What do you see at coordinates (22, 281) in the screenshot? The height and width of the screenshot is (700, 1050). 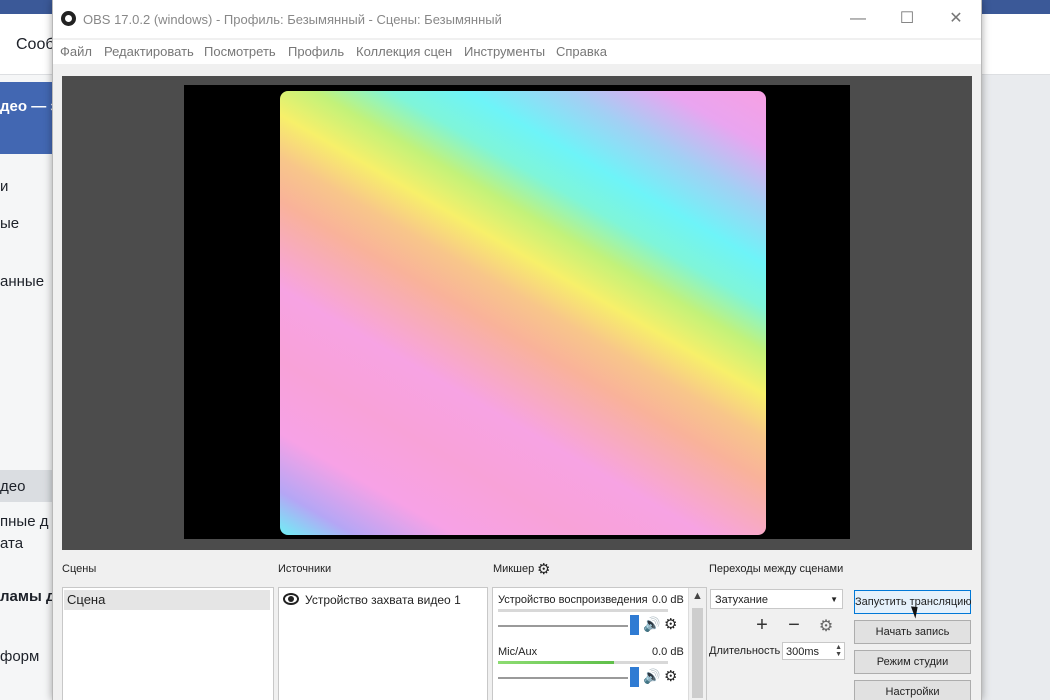 I see `background-sidebar-item: анные` at bounding box center [22, 281].